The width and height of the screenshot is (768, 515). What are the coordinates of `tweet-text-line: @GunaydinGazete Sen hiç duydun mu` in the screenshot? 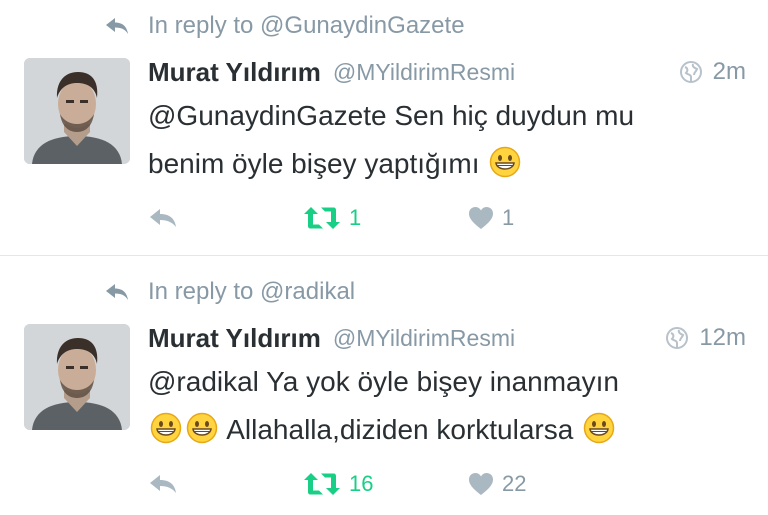 It's located at (391, 115).